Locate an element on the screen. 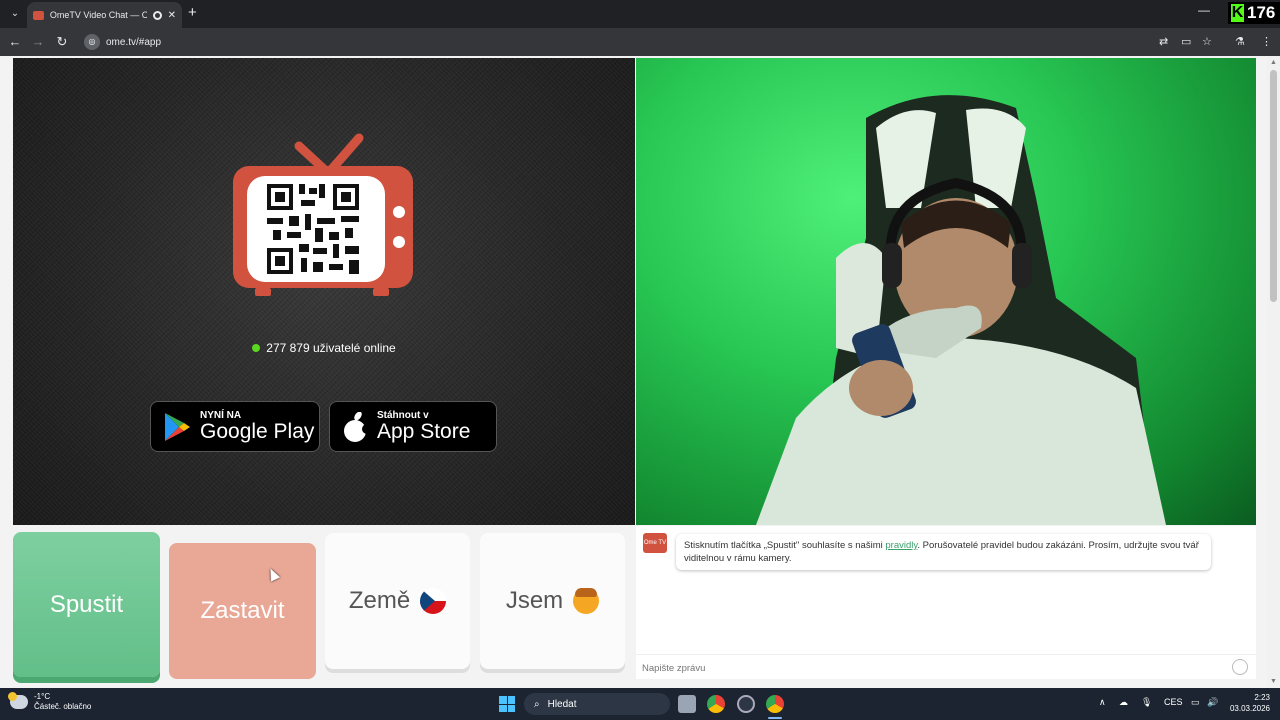  app-store-big-label: App Store is located at coordinates (424, 431).